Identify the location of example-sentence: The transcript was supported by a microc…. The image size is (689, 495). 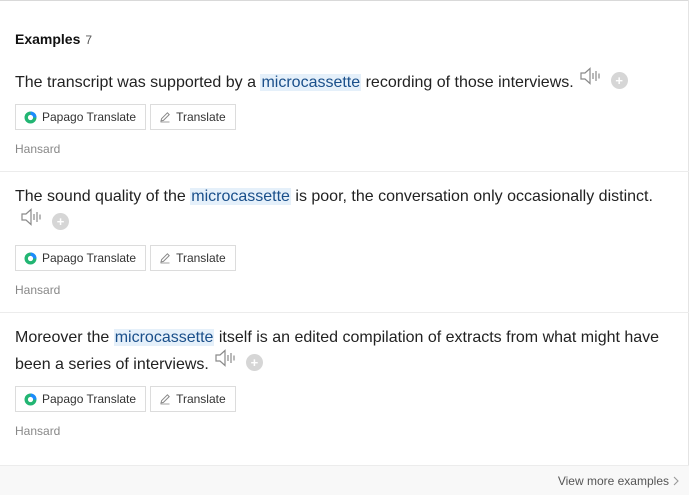
(345, 81).